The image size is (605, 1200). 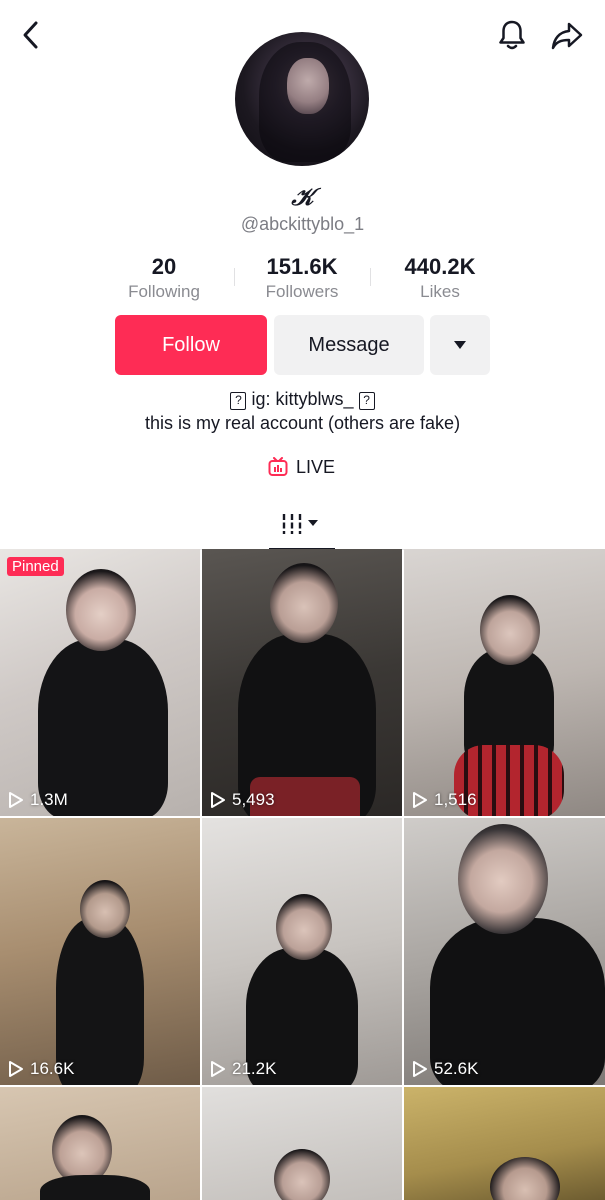 I want to click on stat-label: Likes, so click(x=440, y=291).